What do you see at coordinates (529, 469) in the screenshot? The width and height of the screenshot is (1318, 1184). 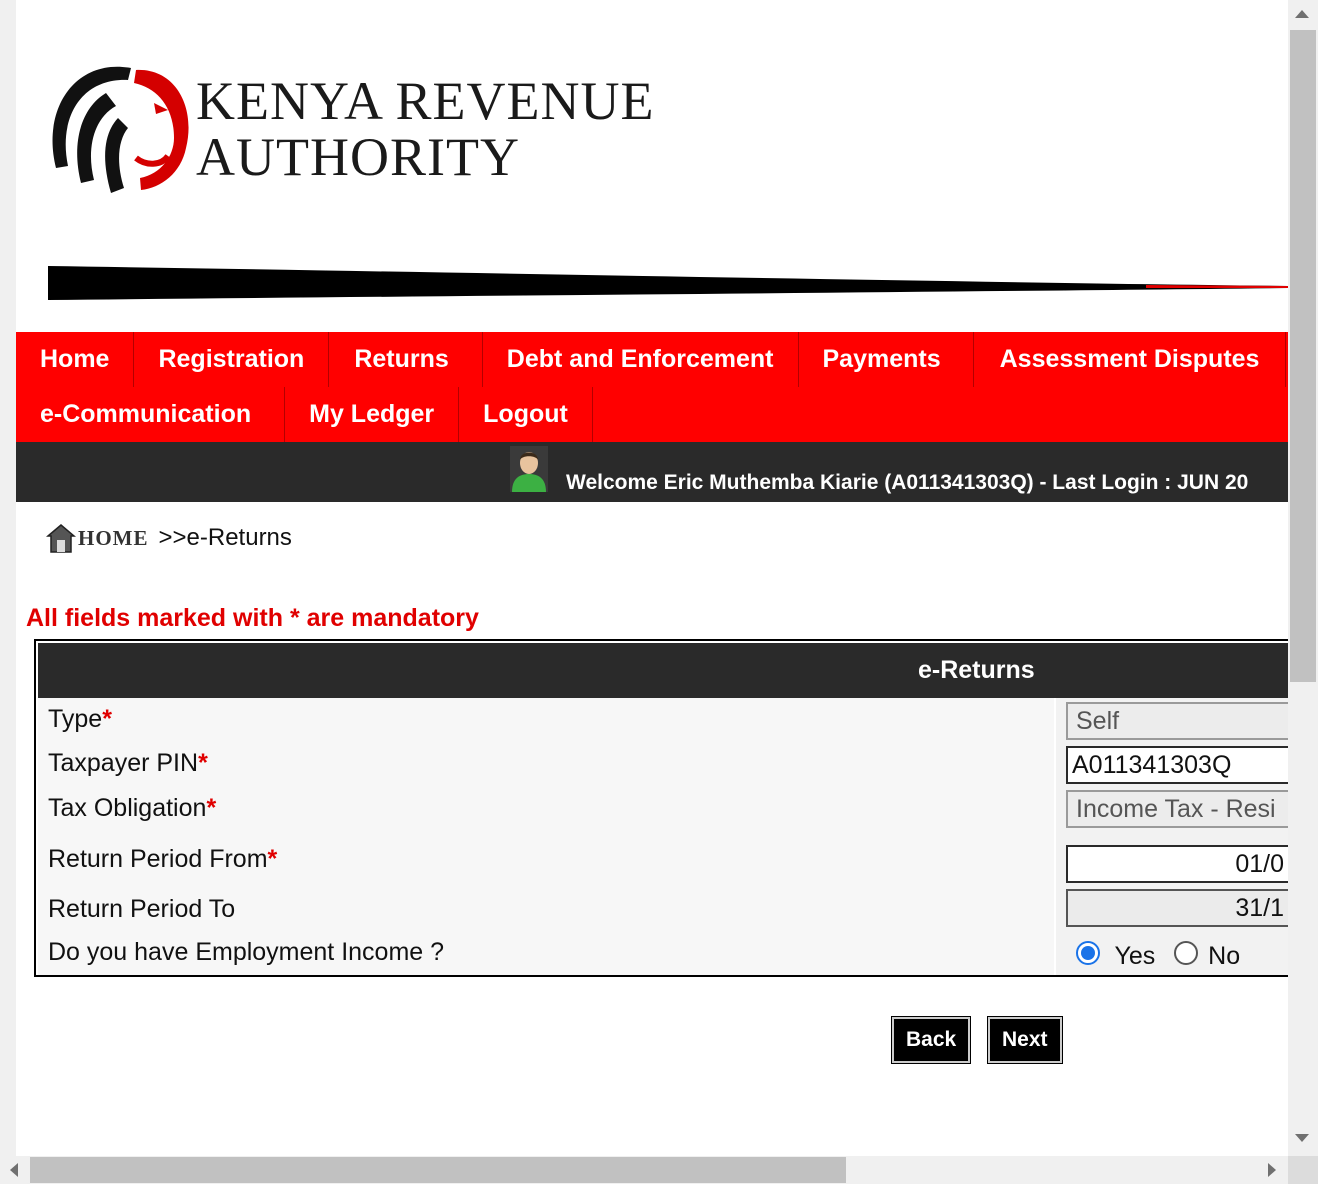 I see `user-avatar-icon` at bounding box center [529, 469].